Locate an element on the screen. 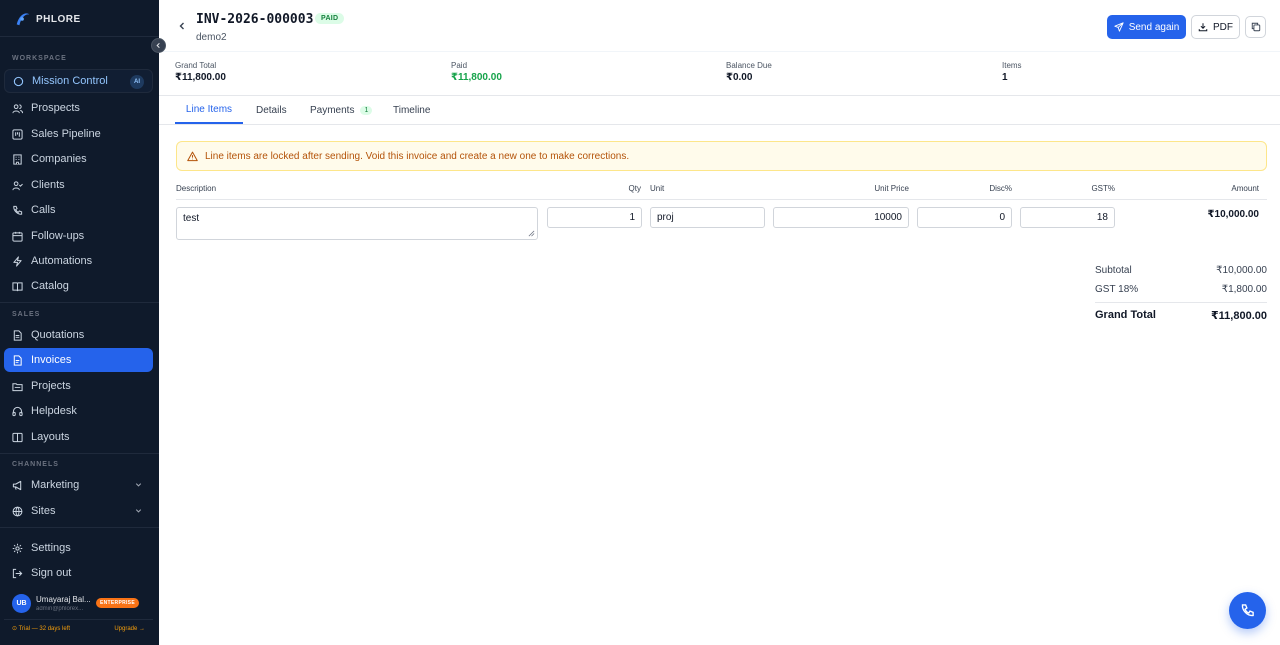 Image resolution: width=1280 pixels, height=645 pixels. sidebar-item-mission-control: Mission Control AI is located at coordinates (78, 81).